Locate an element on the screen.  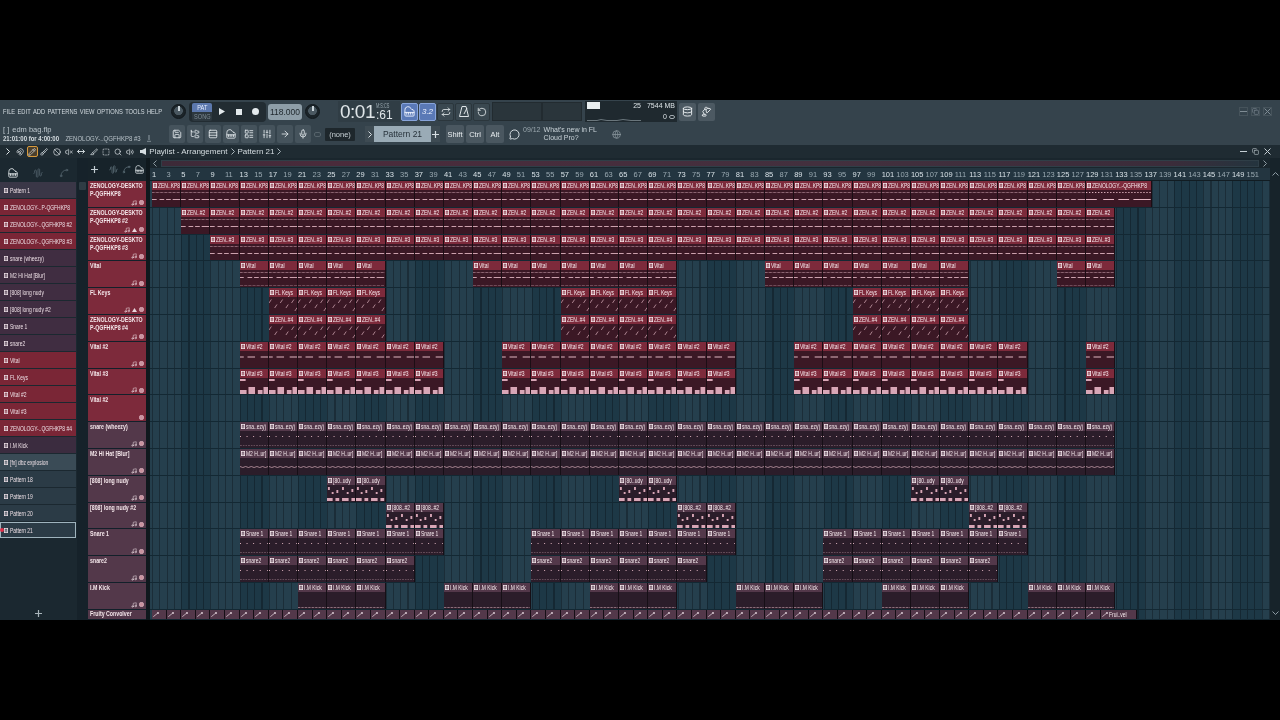
song-overview-scrollbar is located at coordinates (710, 163).